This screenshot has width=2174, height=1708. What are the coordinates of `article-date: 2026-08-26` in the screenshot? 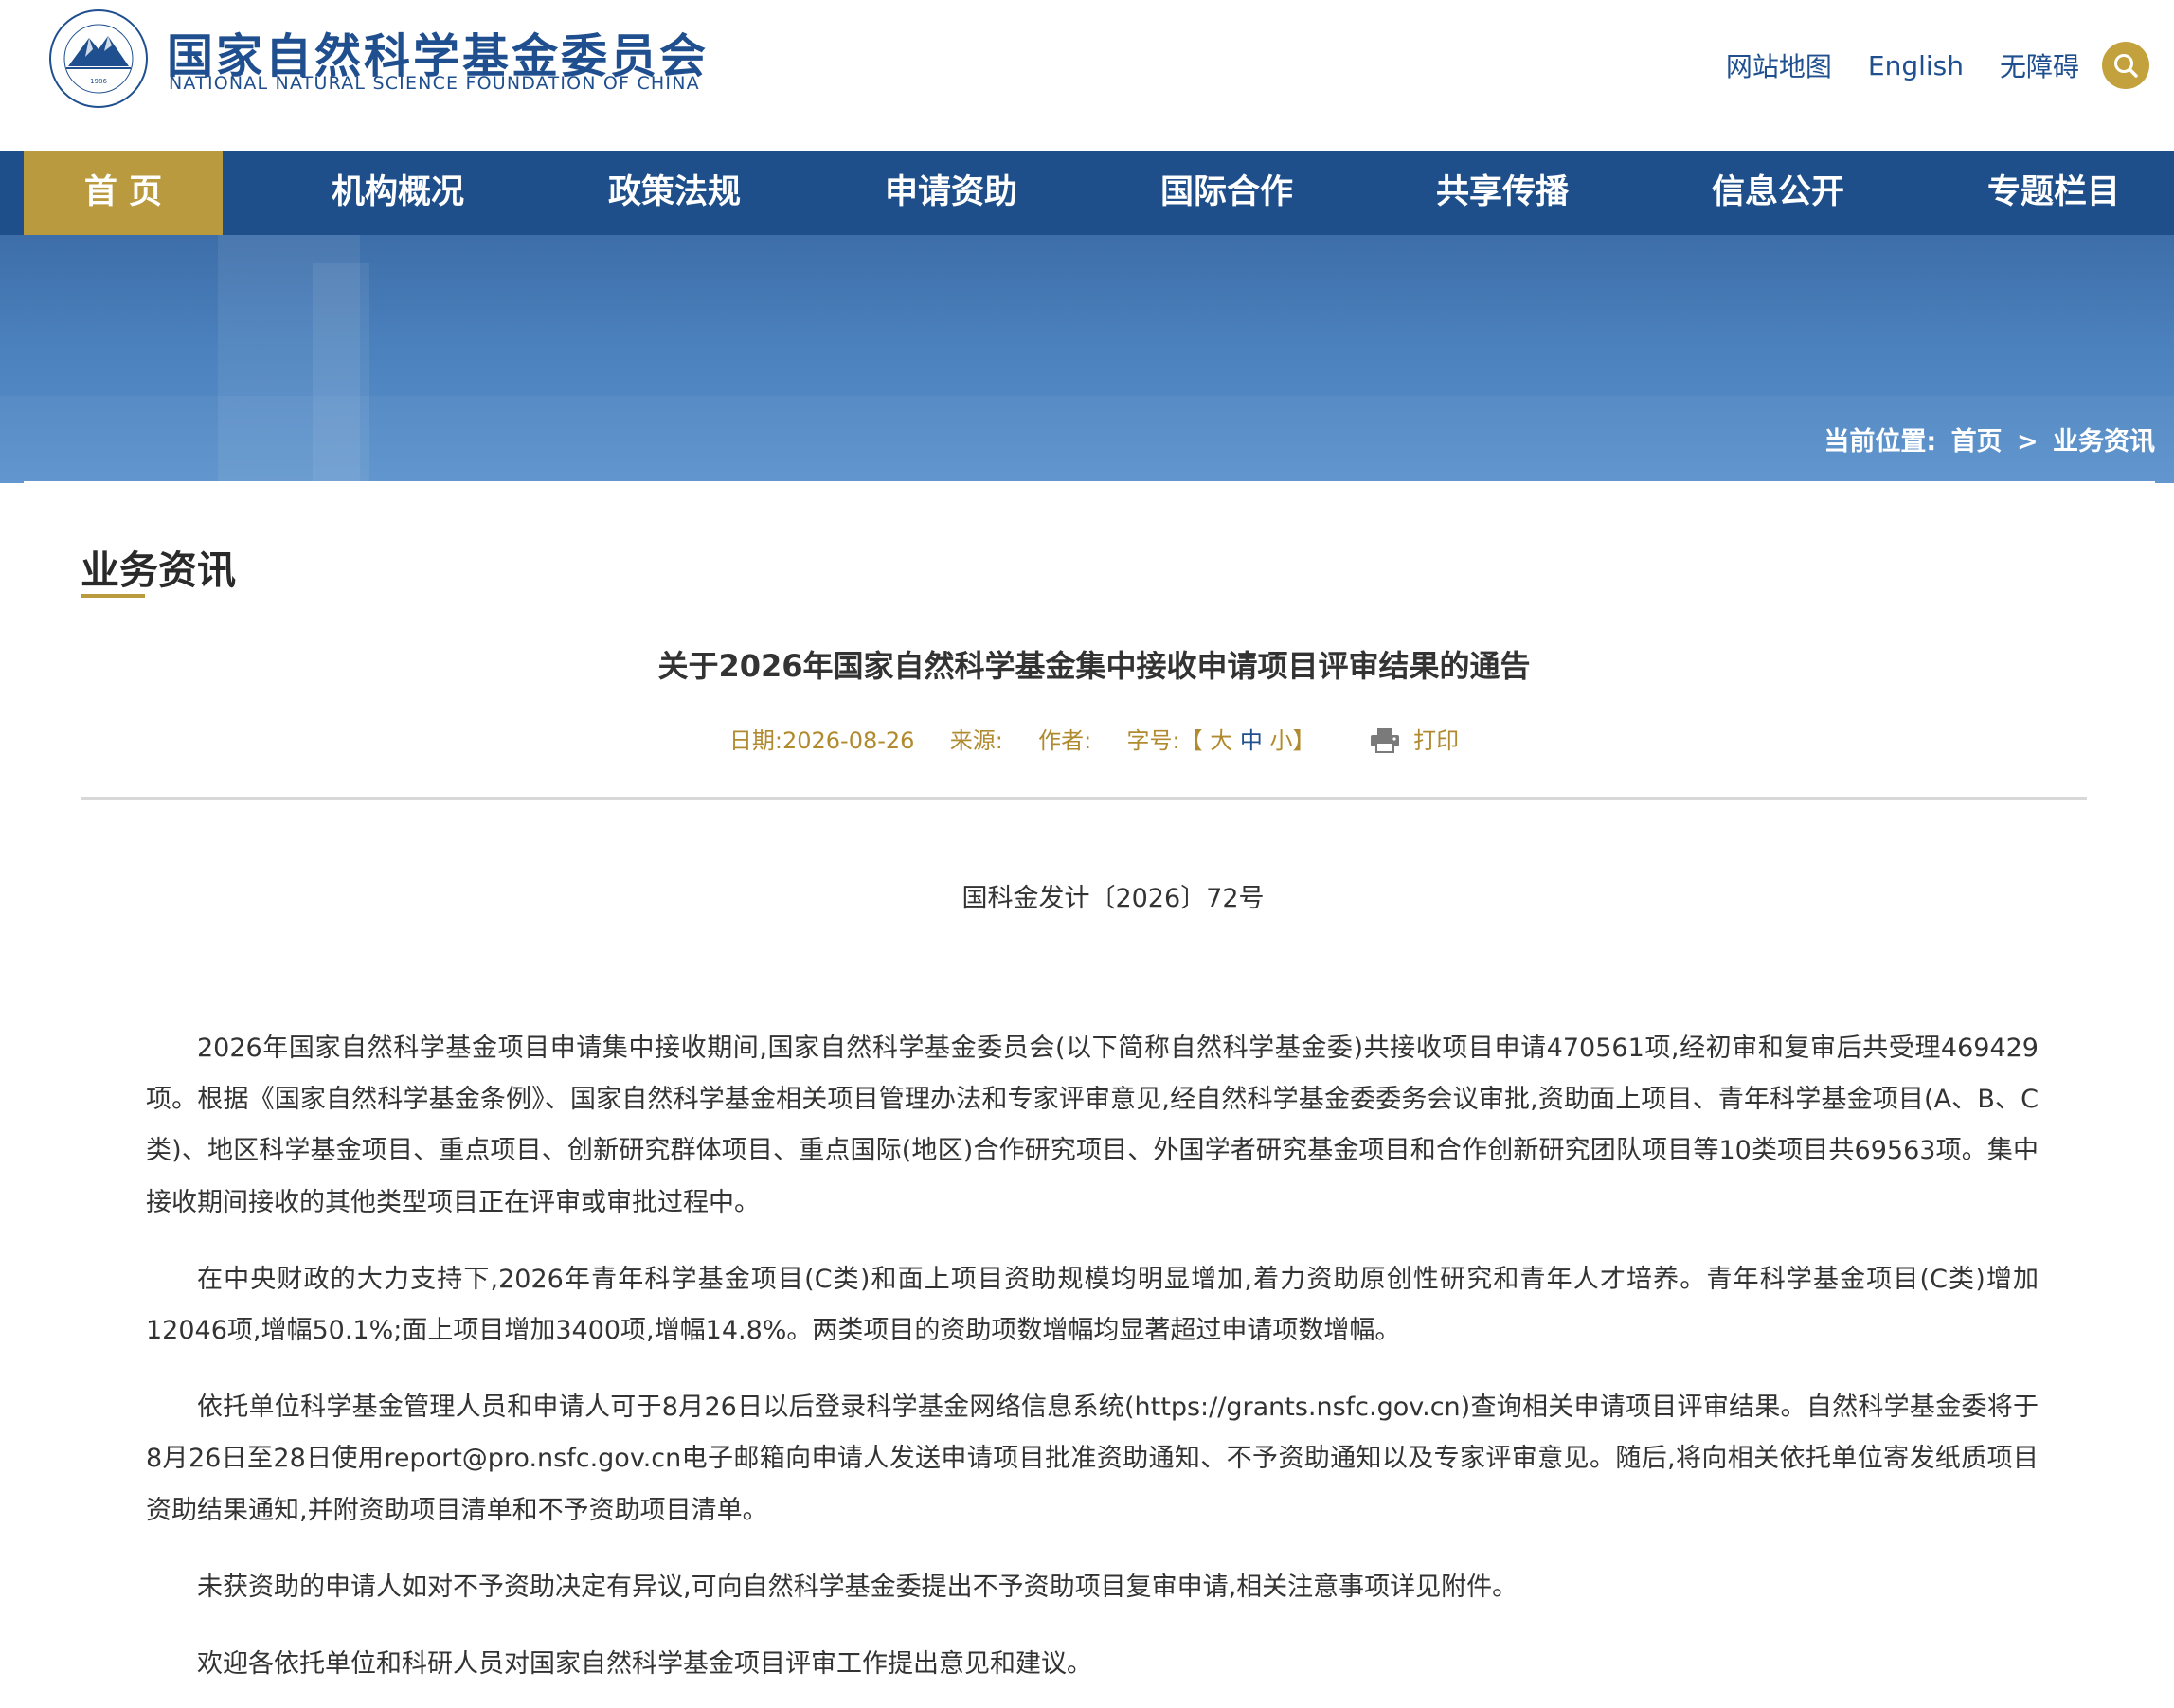 It's located at (848, 741).